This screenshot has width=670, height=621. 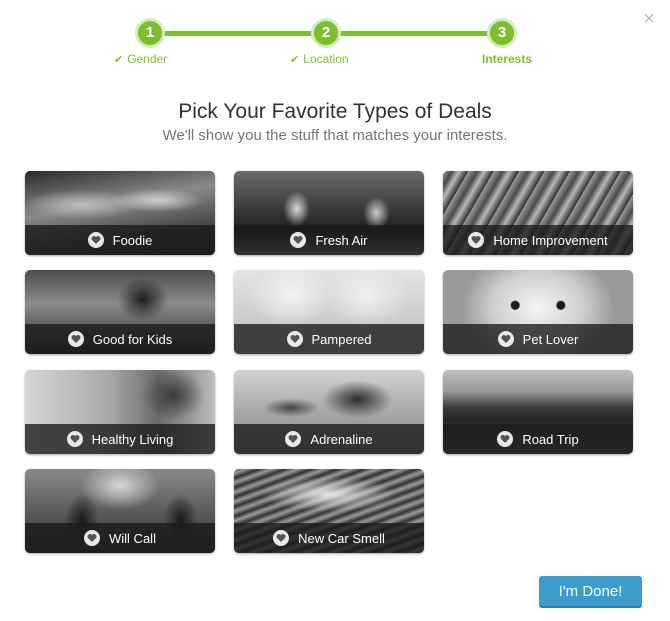 I want to click on tile-caption-bar: Road Trip, so click(x=538, y=439).